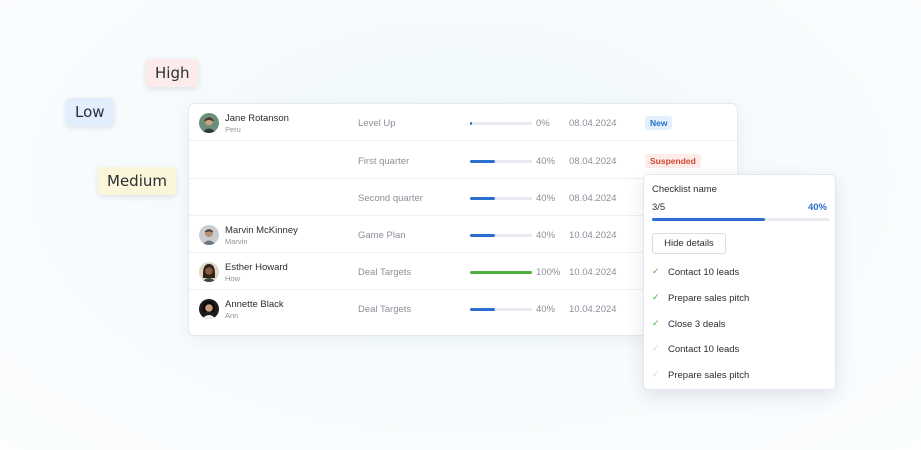 This screenshot has height=450, width=921. What do you see at coordinates (740, 326) in the screenshot?
I see `checklist-item: ✓ Close 3 deals` at bounding box center [740, 326].